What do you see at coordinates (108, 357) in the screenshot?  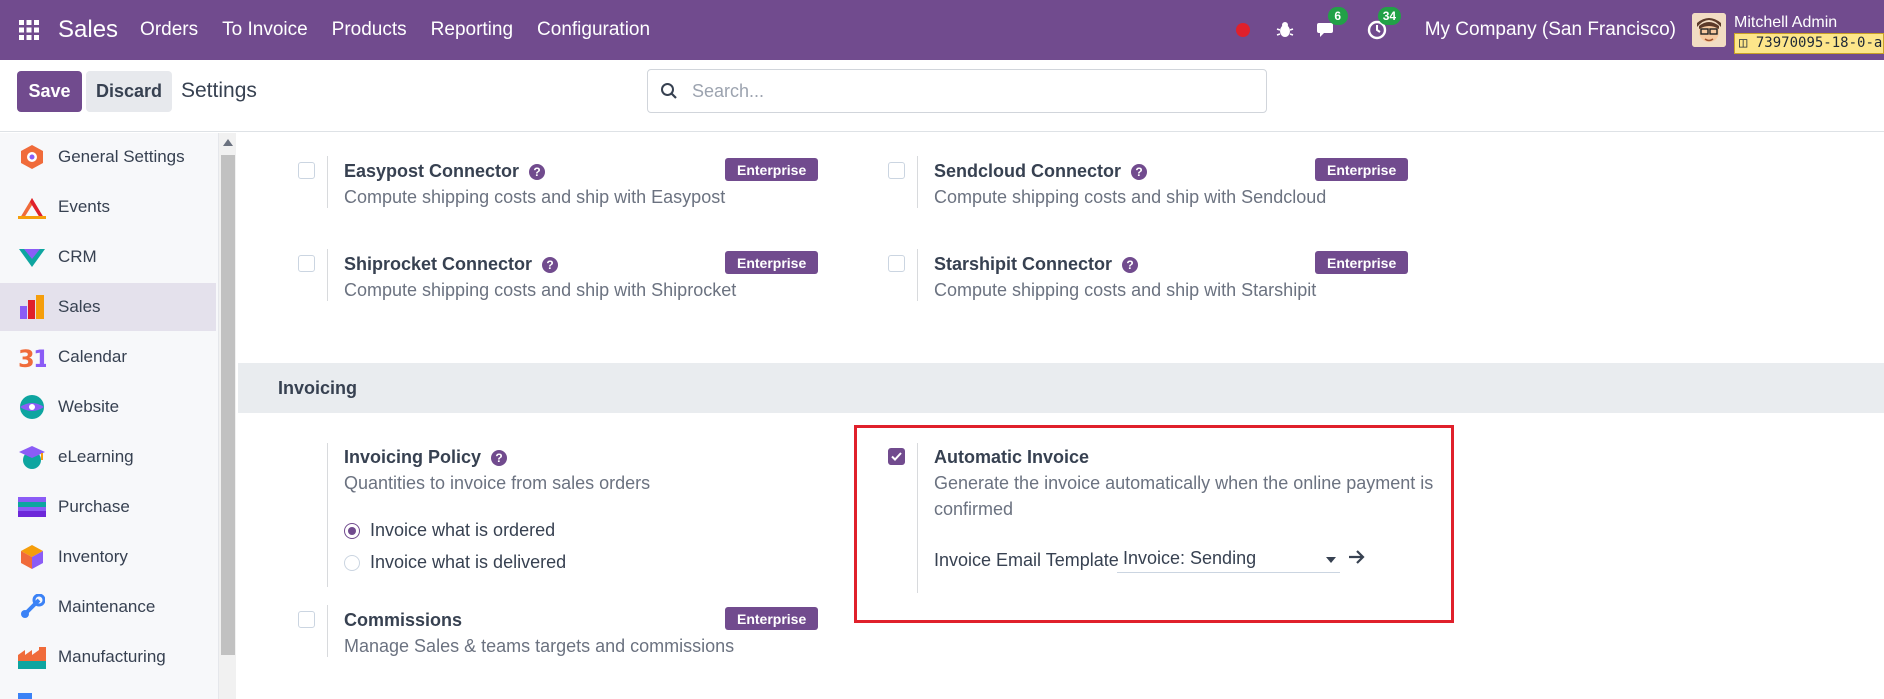 I see `sidebar-item-calendar: 31 Calendar` at bounding box center [108, 357].